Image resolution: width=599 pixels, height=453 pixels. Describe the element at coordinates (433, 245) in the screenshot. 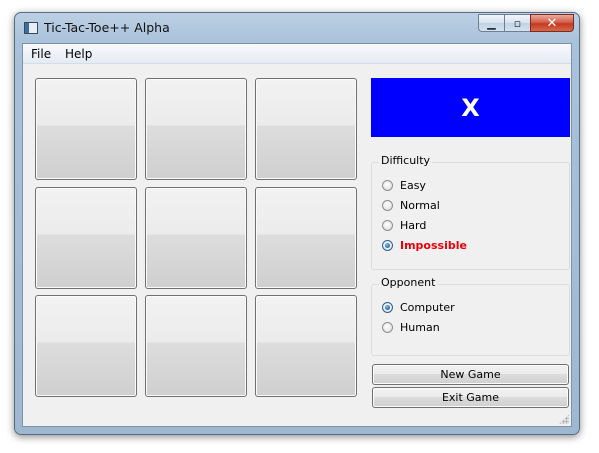

I see `difficulty-label-impossible: Impossible` at that location.